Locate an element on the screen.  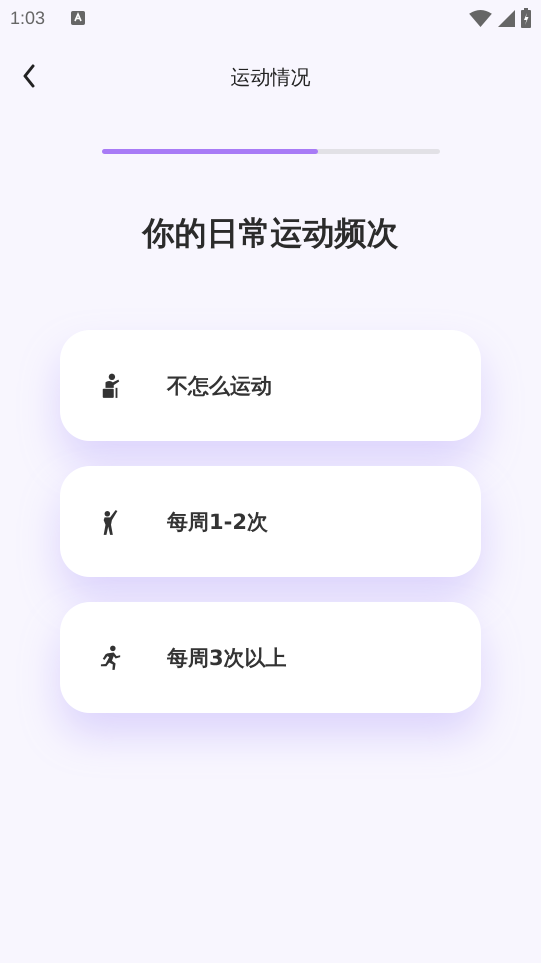
running-person-icon is located at coordinates (111, 657).